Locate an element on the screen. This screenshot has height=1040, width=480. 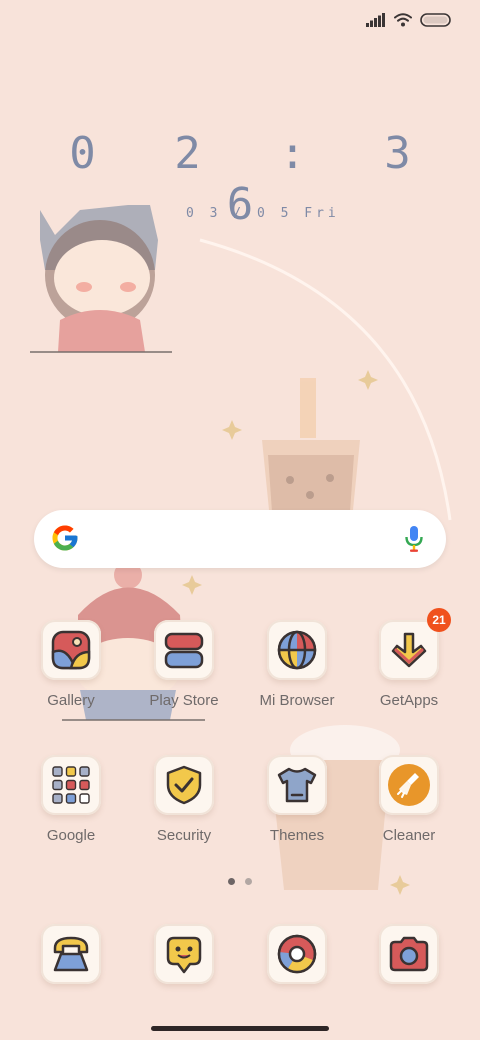
mic-icon is located at coordinates (414, 541).